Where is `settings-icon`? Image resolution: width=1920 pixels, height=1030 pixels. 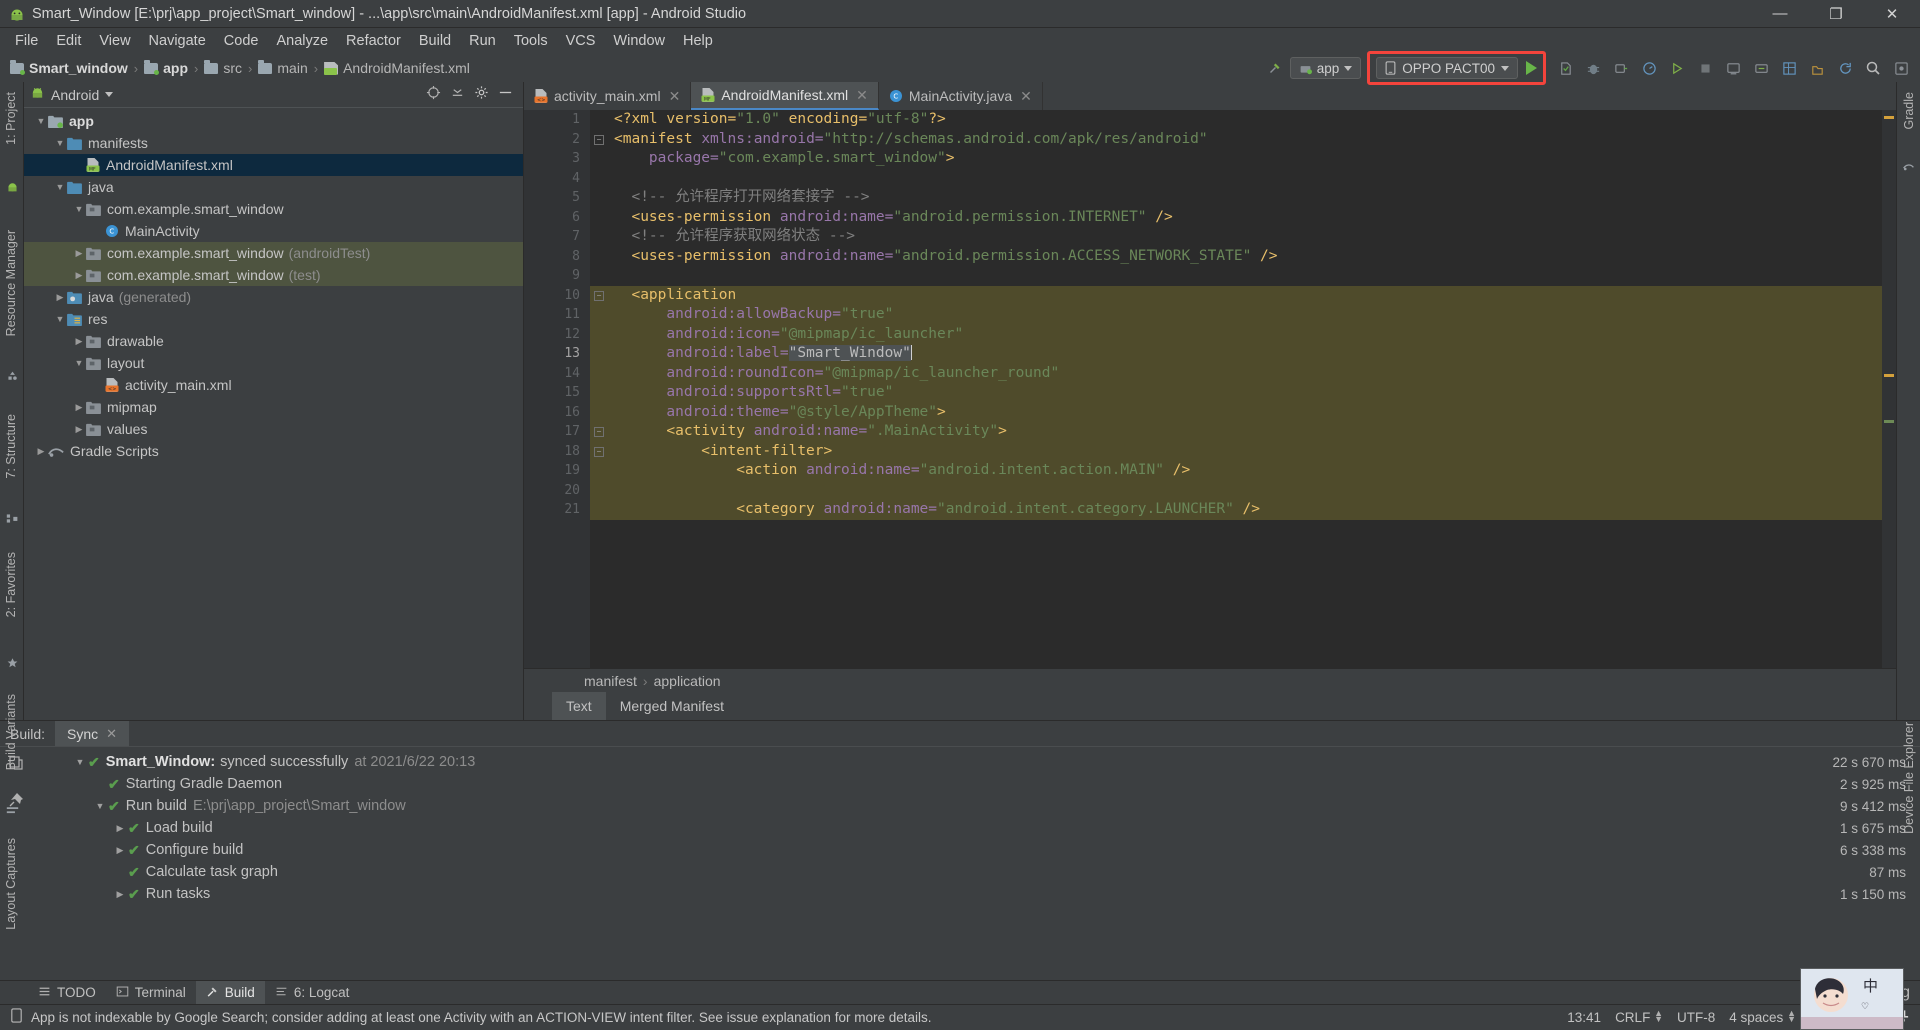
settings-icon is located at coordinates (1901, 68).